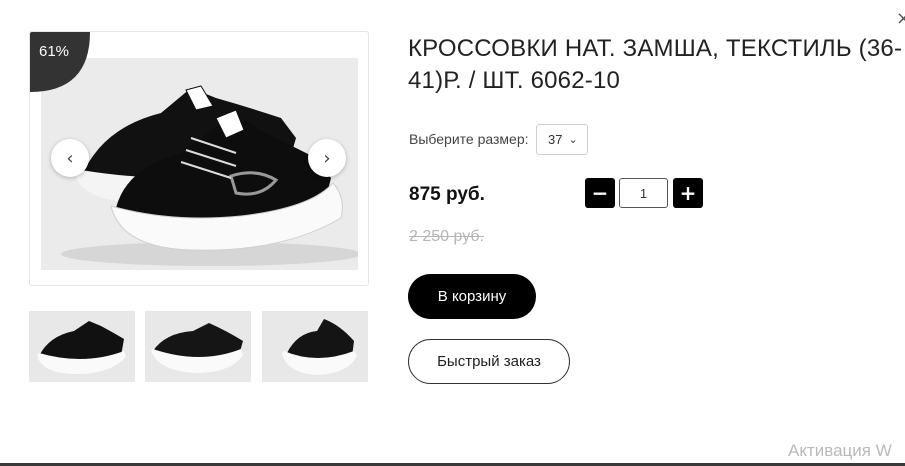  I want to click on discount-badge-text: 61%, so click(54, 51).